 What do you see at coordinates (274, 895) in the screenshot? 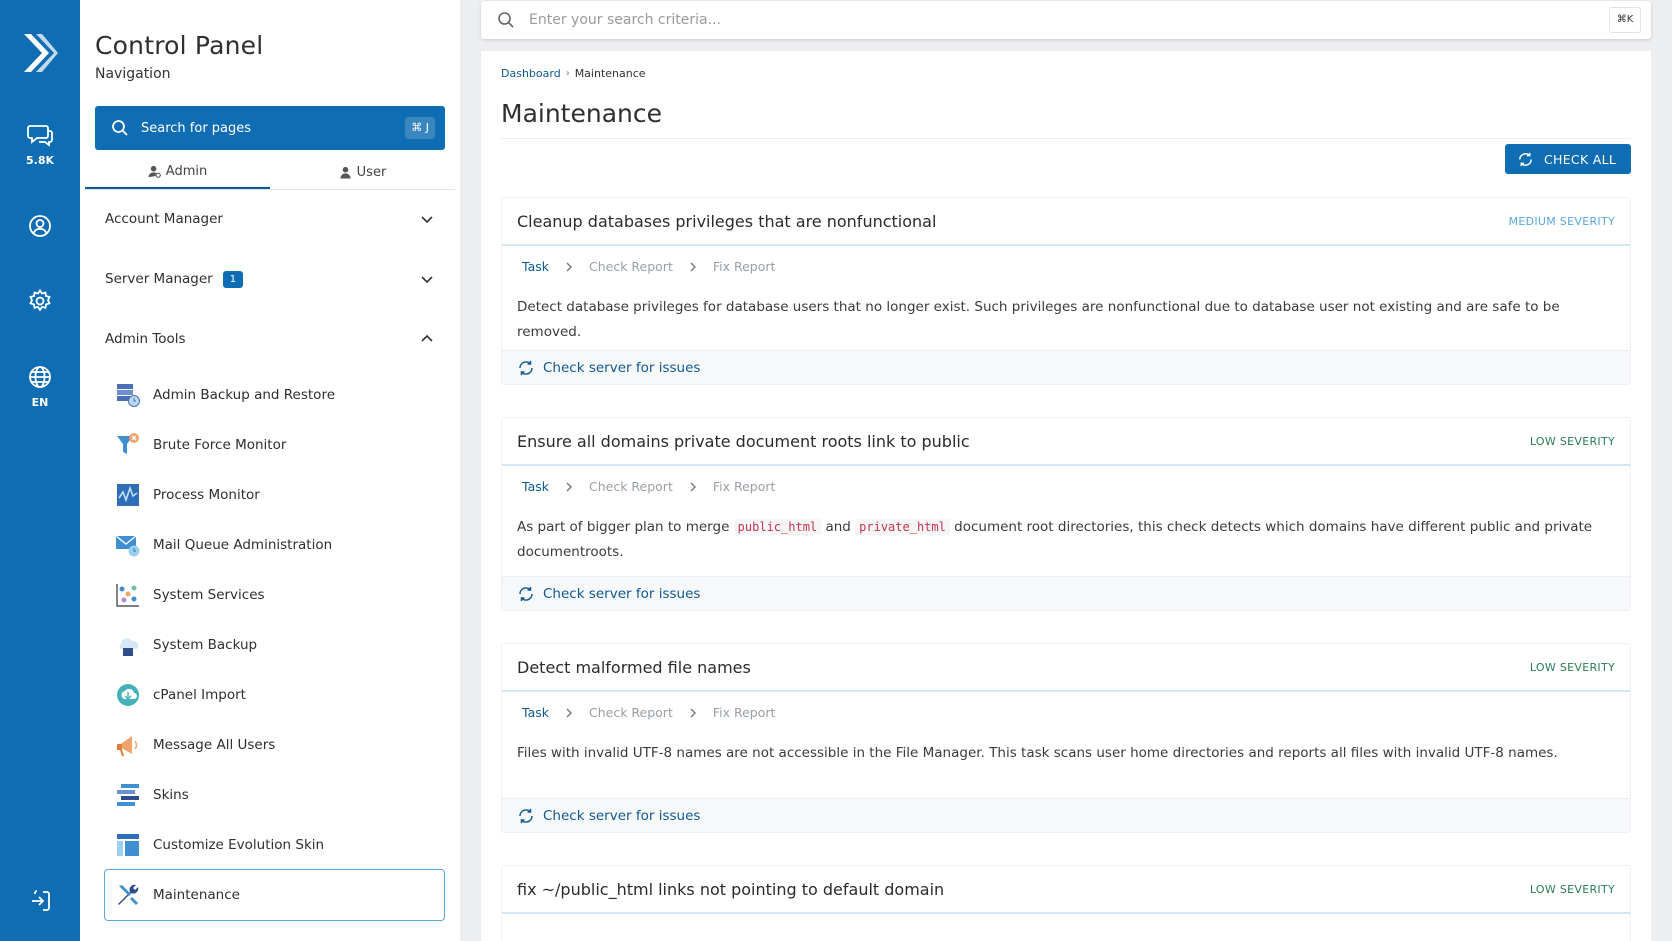
I see `sidebar-item-maintenance: Maintenance` at bounding box center [274, 895].